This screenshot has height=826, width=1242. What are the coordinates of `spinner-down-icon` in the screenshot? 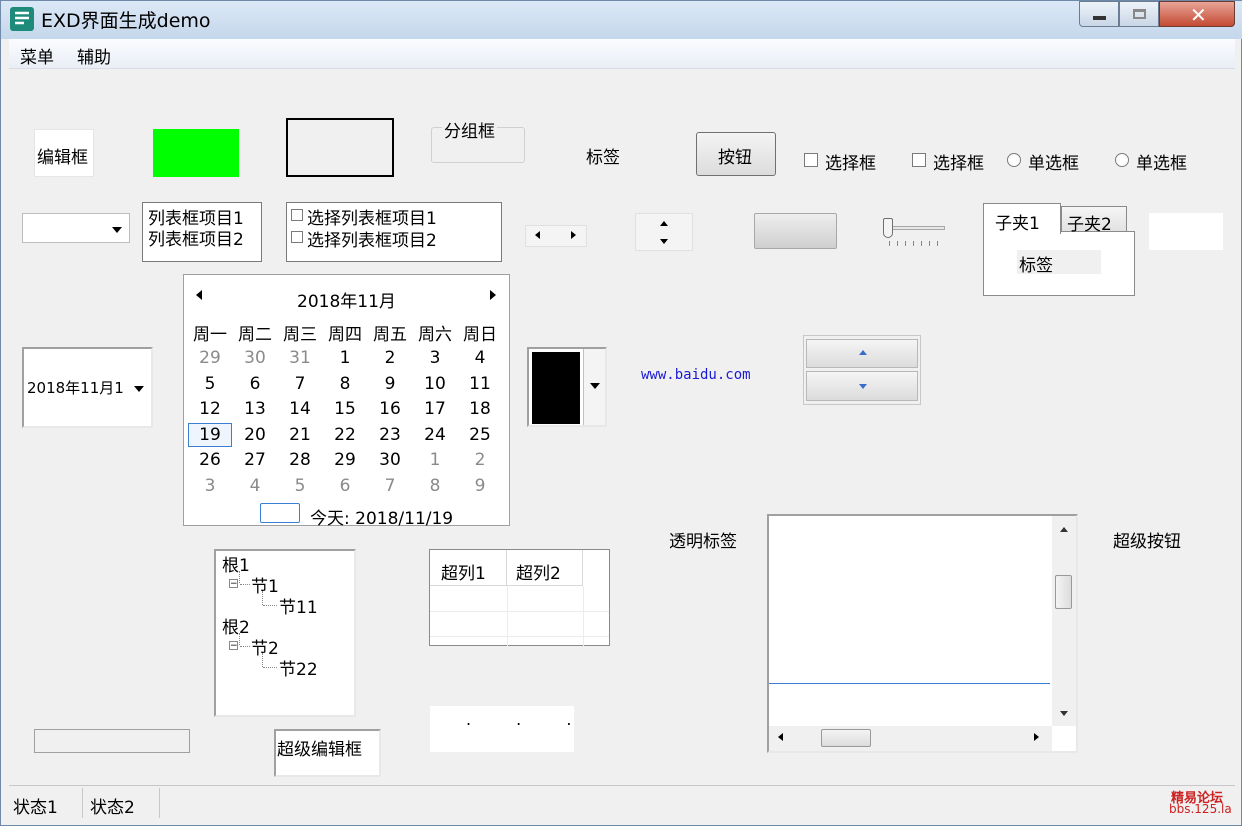 It's located at (664, 241).